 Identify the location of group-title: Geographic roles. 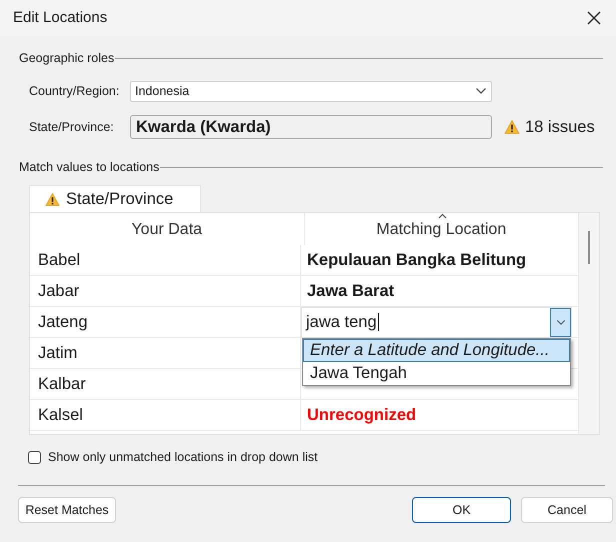
(66, 58).